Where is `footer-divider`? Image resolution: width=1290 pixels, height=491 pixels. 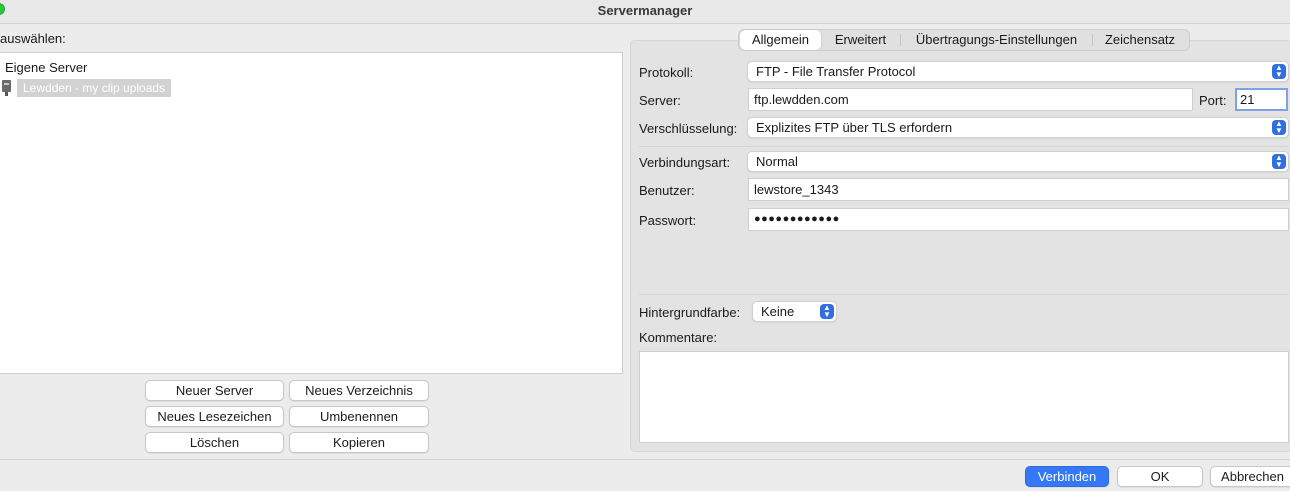 footer-divider is located at coordinates (645, 459).